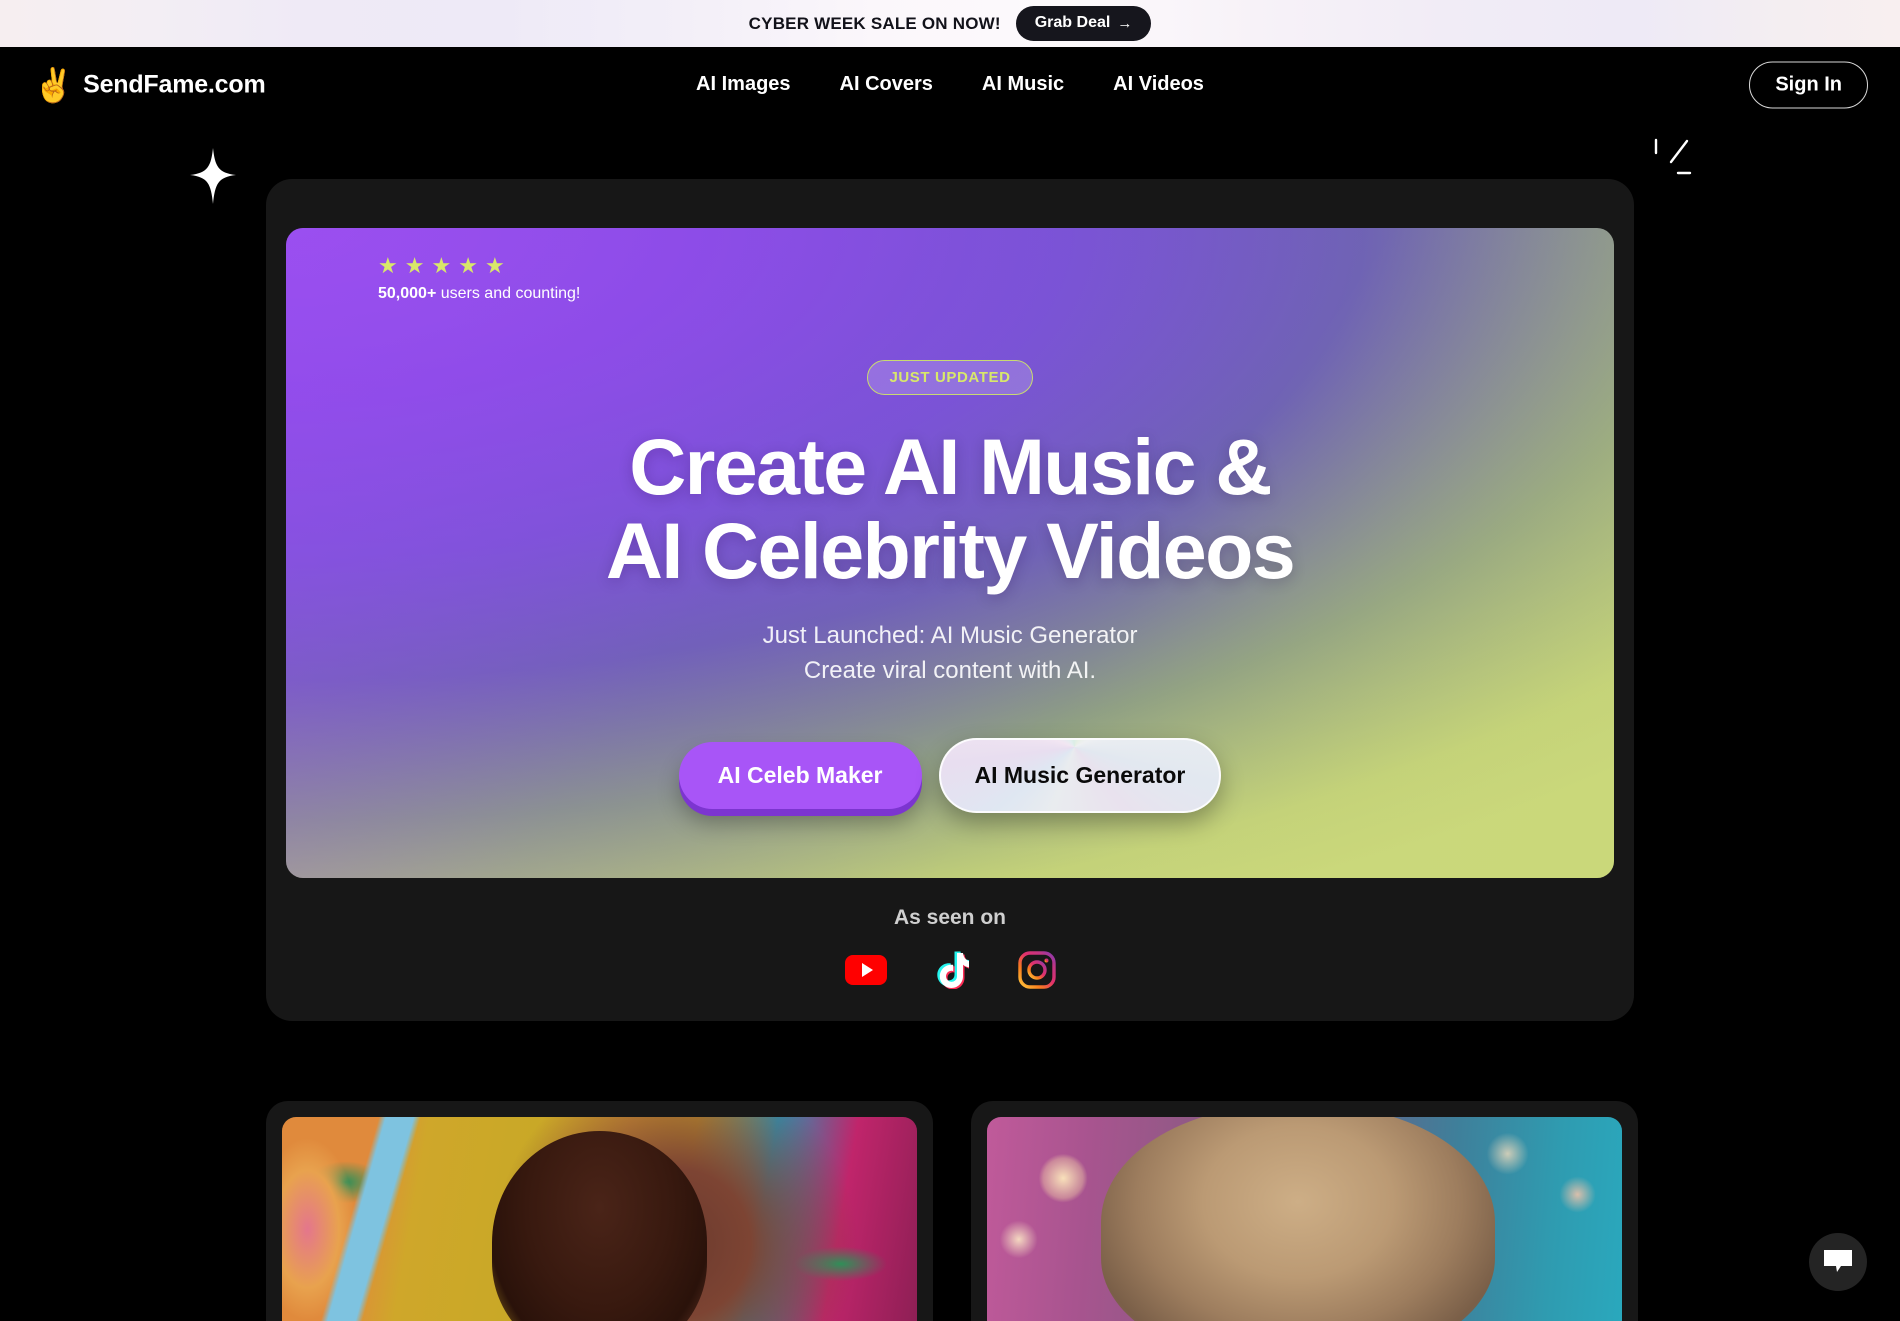 The width and height of the screenshot is (1900, 1321). What do you see at coordinates (950, 947) in the screenshot?
I see `as-seen-on-block: As seen on` at bounding box center [950, 947].